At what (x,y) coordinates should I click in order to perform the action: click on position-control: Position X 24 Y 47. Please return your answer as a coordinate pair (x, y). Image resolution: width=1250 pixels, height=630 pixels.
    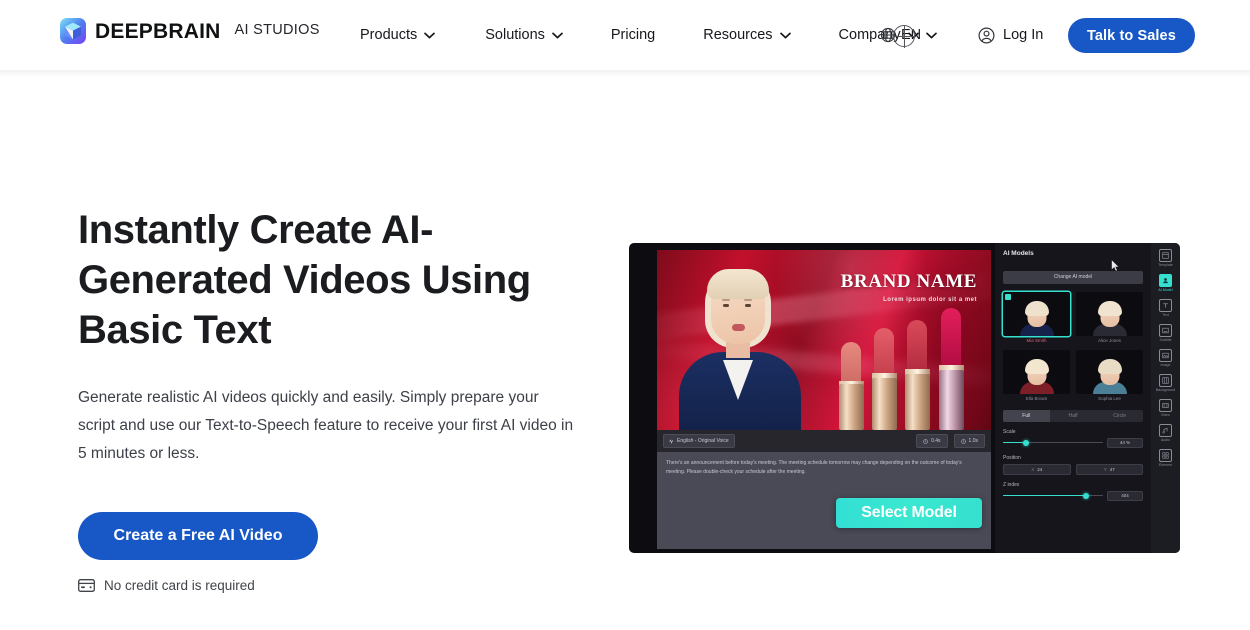
    Looking at the image, I should click on (1073, 465).